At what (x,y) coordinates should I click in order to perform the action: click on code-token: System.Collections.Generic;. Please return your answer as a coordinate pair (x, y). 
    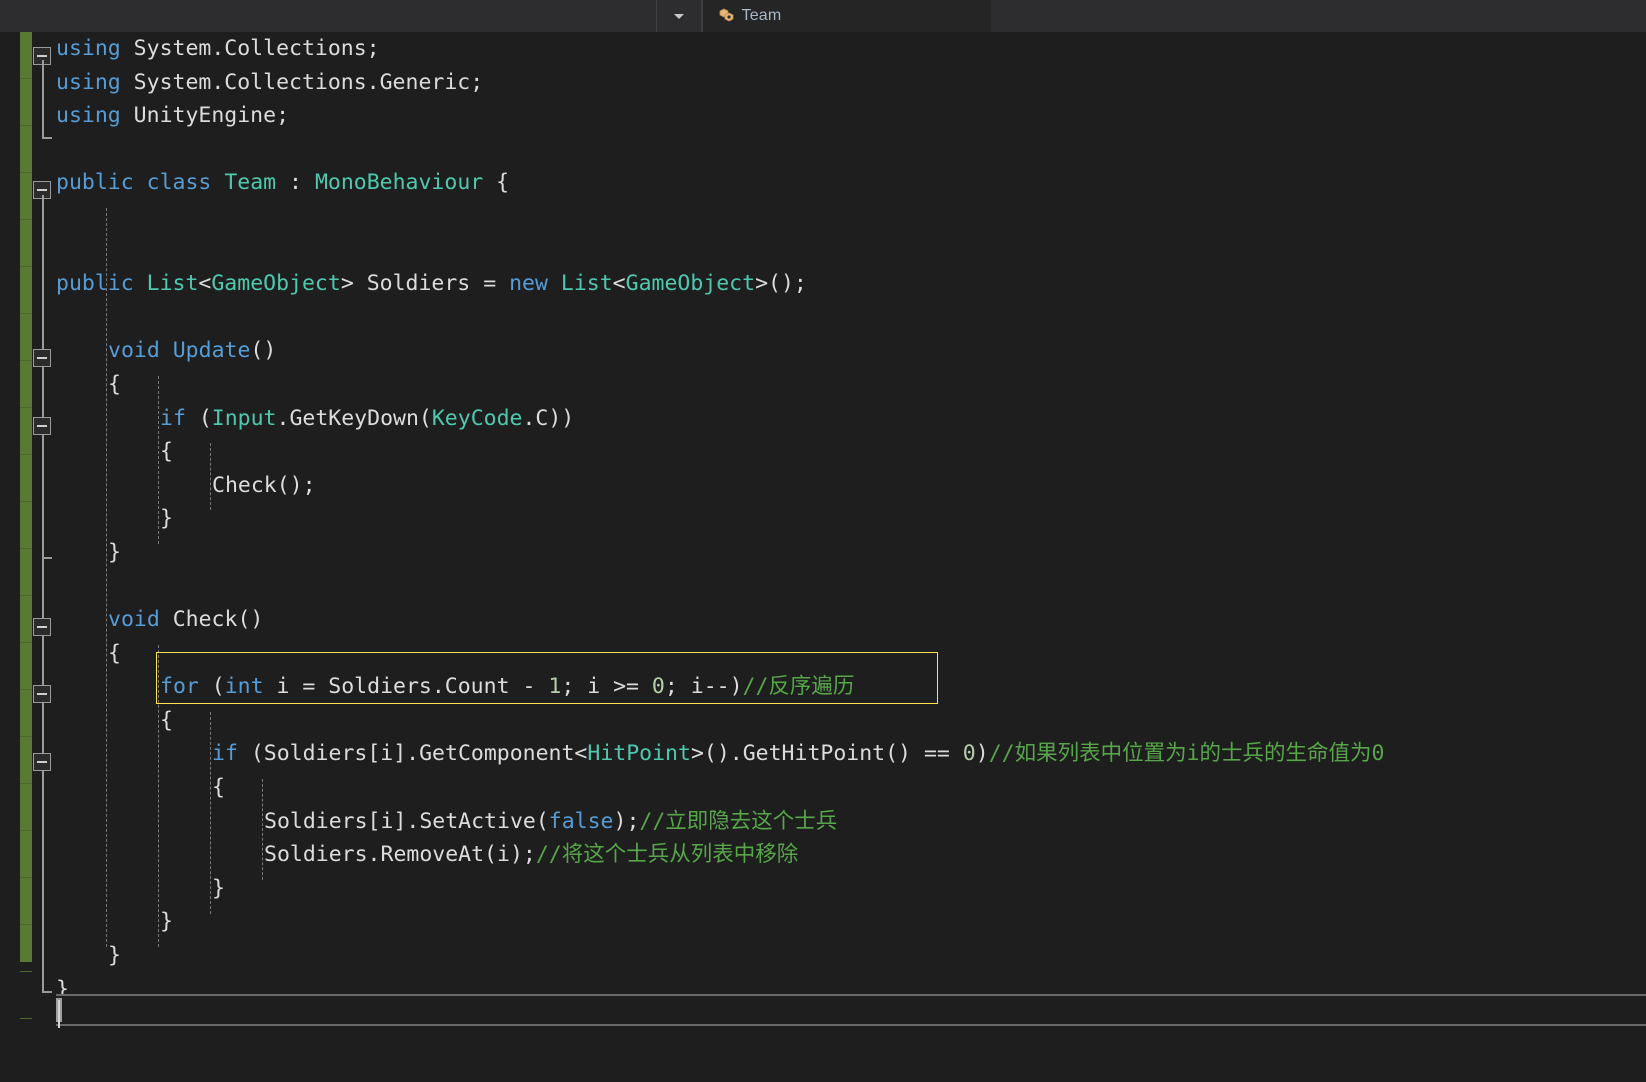
    Looking at the image, I should click on (302, 82).